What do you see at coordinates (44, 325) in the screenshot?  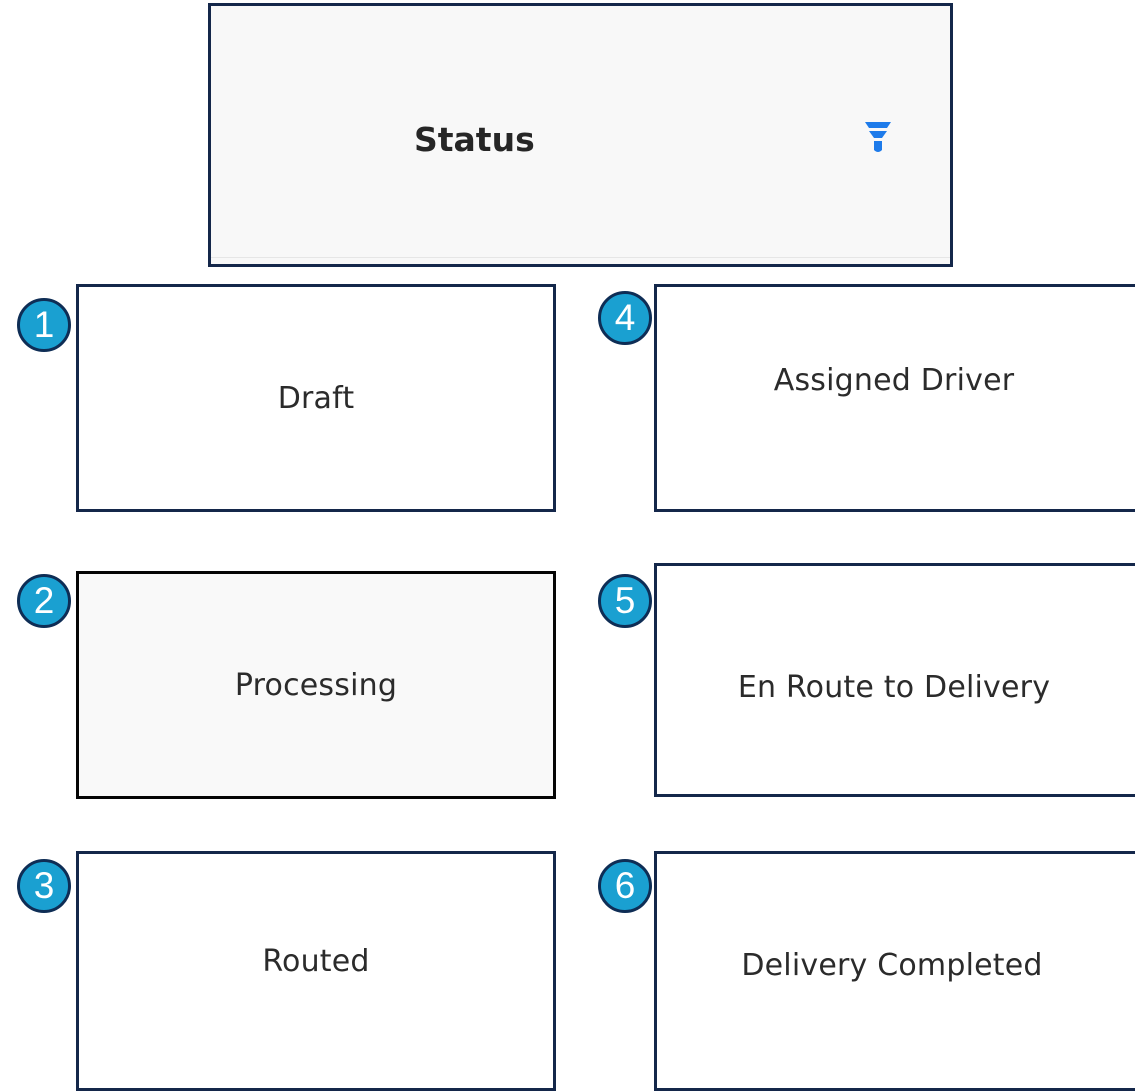 I see `step-number-badge: 1` at bounding box center [44, 325].